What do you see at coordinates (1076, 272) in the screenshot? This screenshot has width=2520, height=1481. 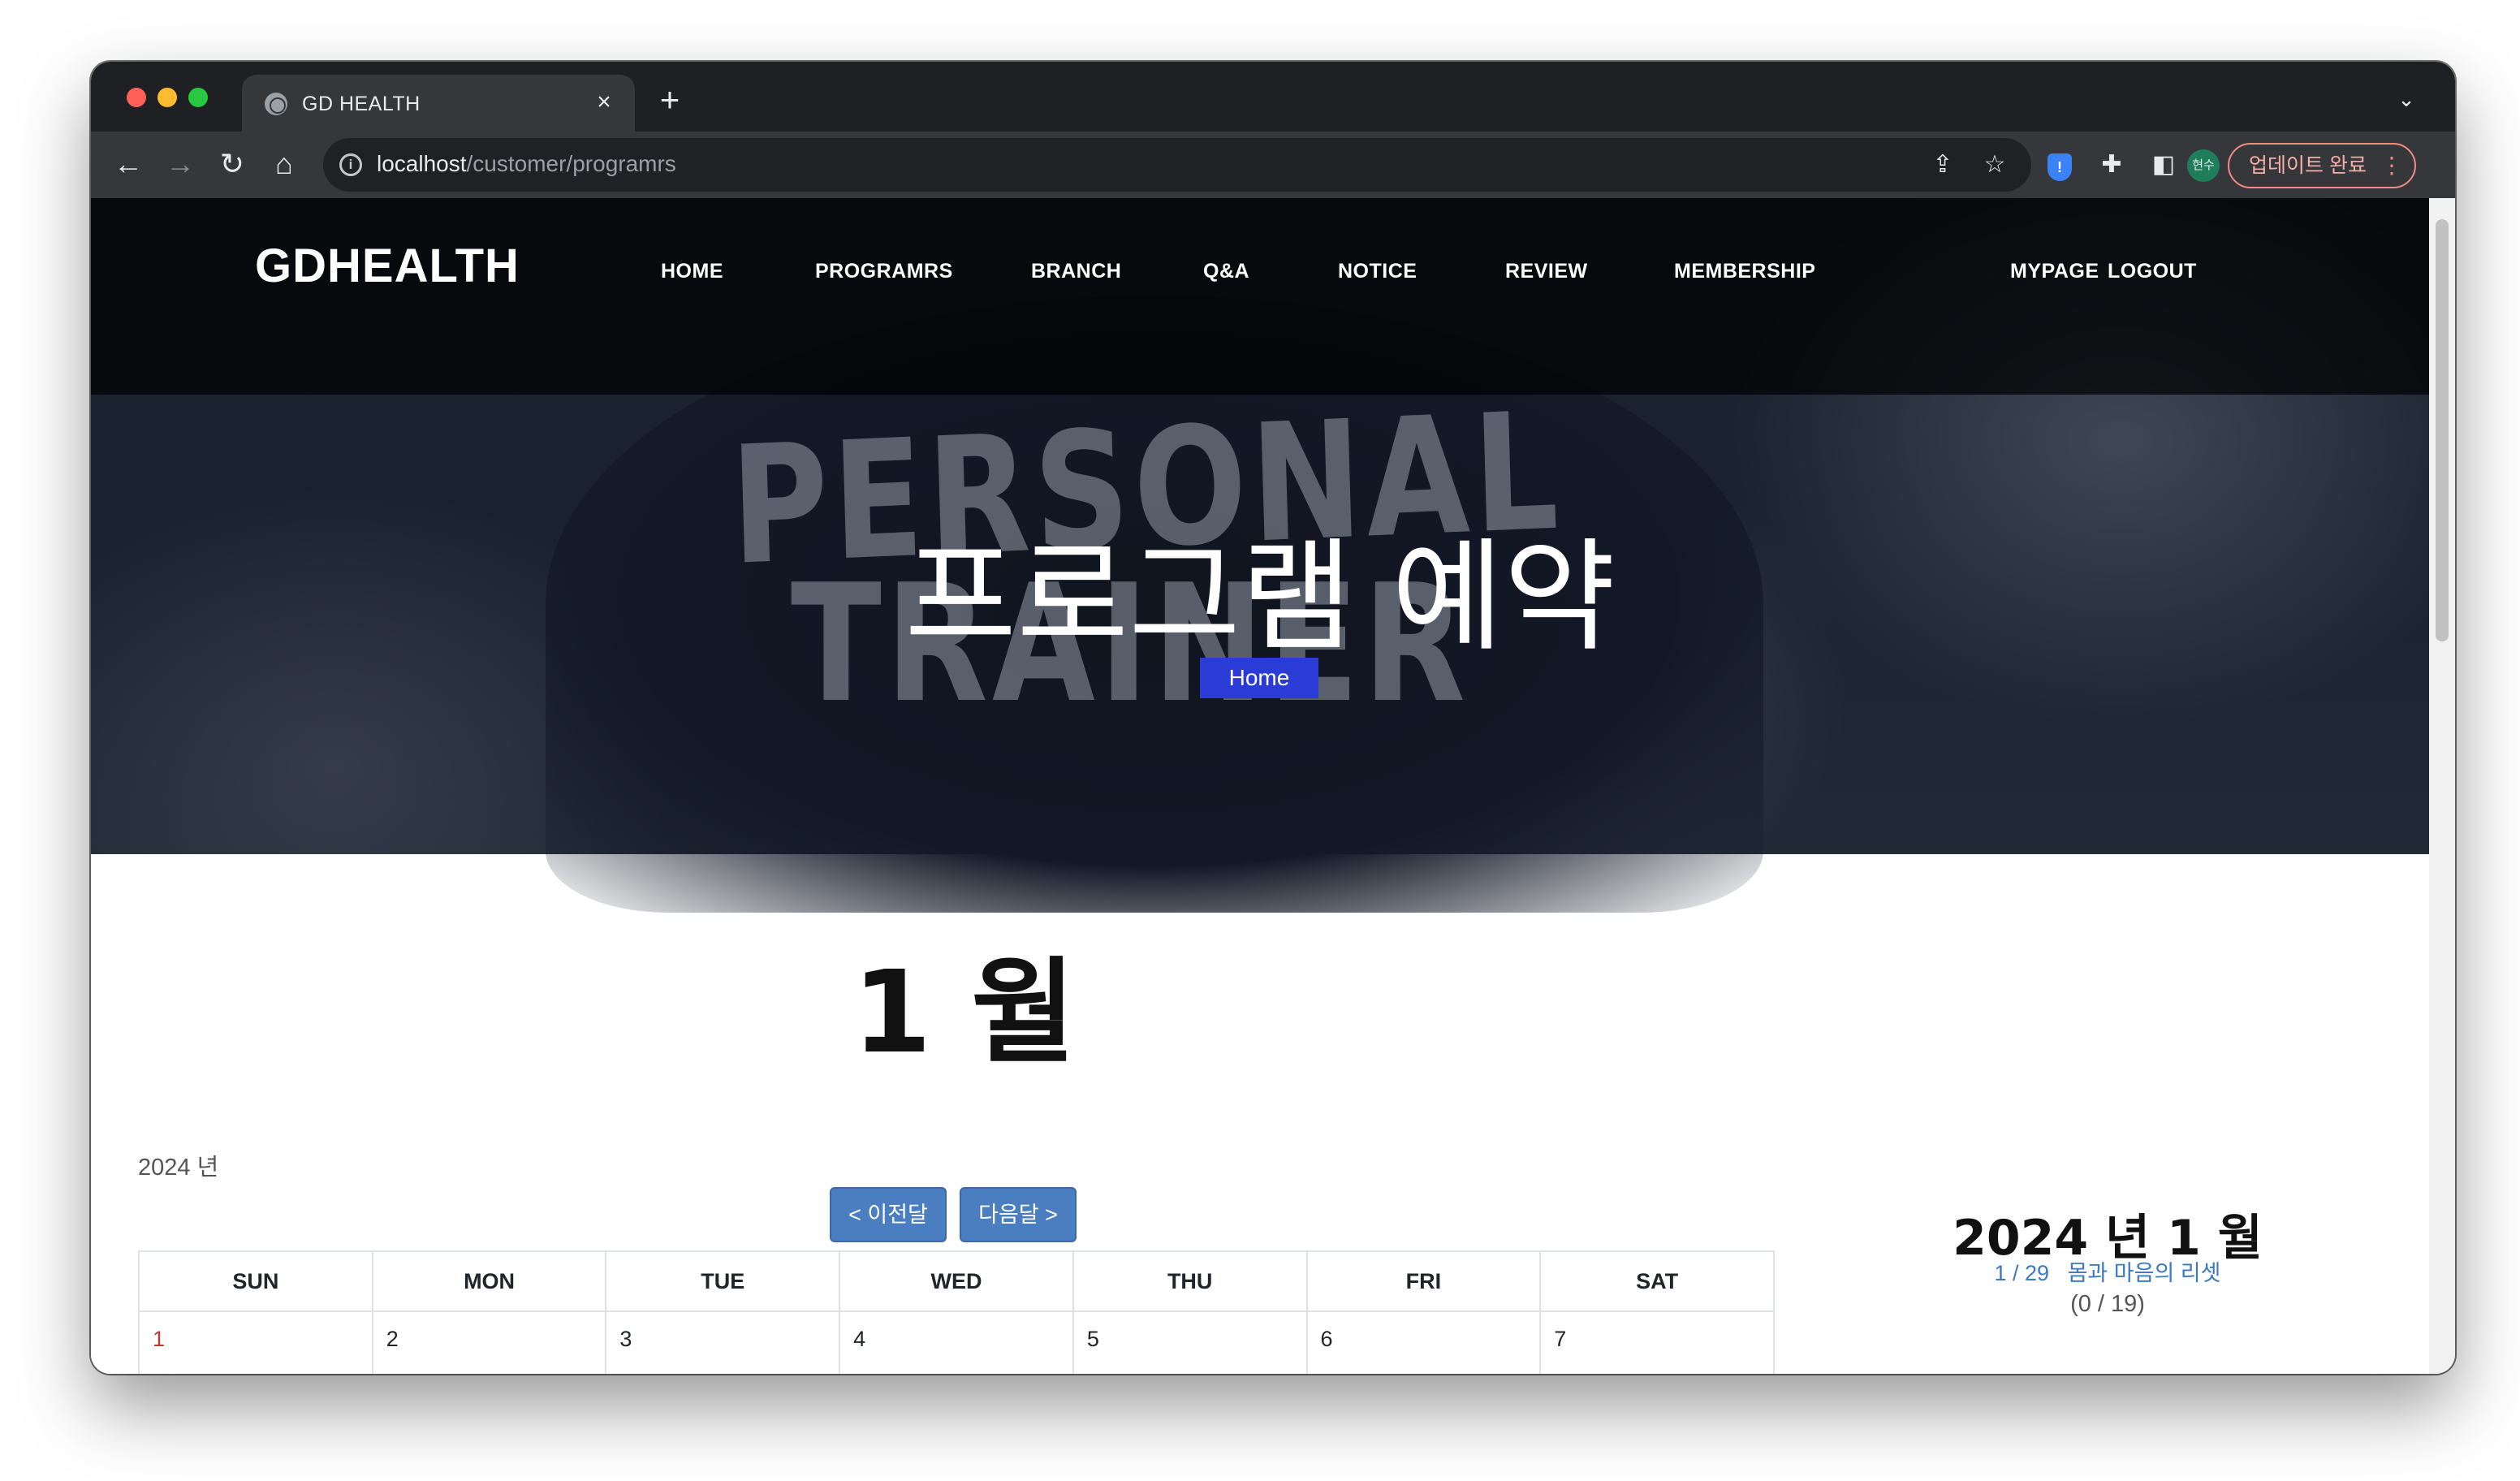 I see `nav-branch: BRANCH` at bounding box center [1076, 272].